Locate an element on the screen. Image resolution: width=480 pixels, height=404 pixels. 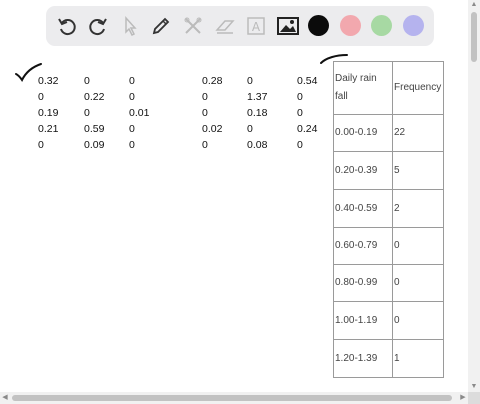
scrollbar-corner is located at coordinates (474, 398).